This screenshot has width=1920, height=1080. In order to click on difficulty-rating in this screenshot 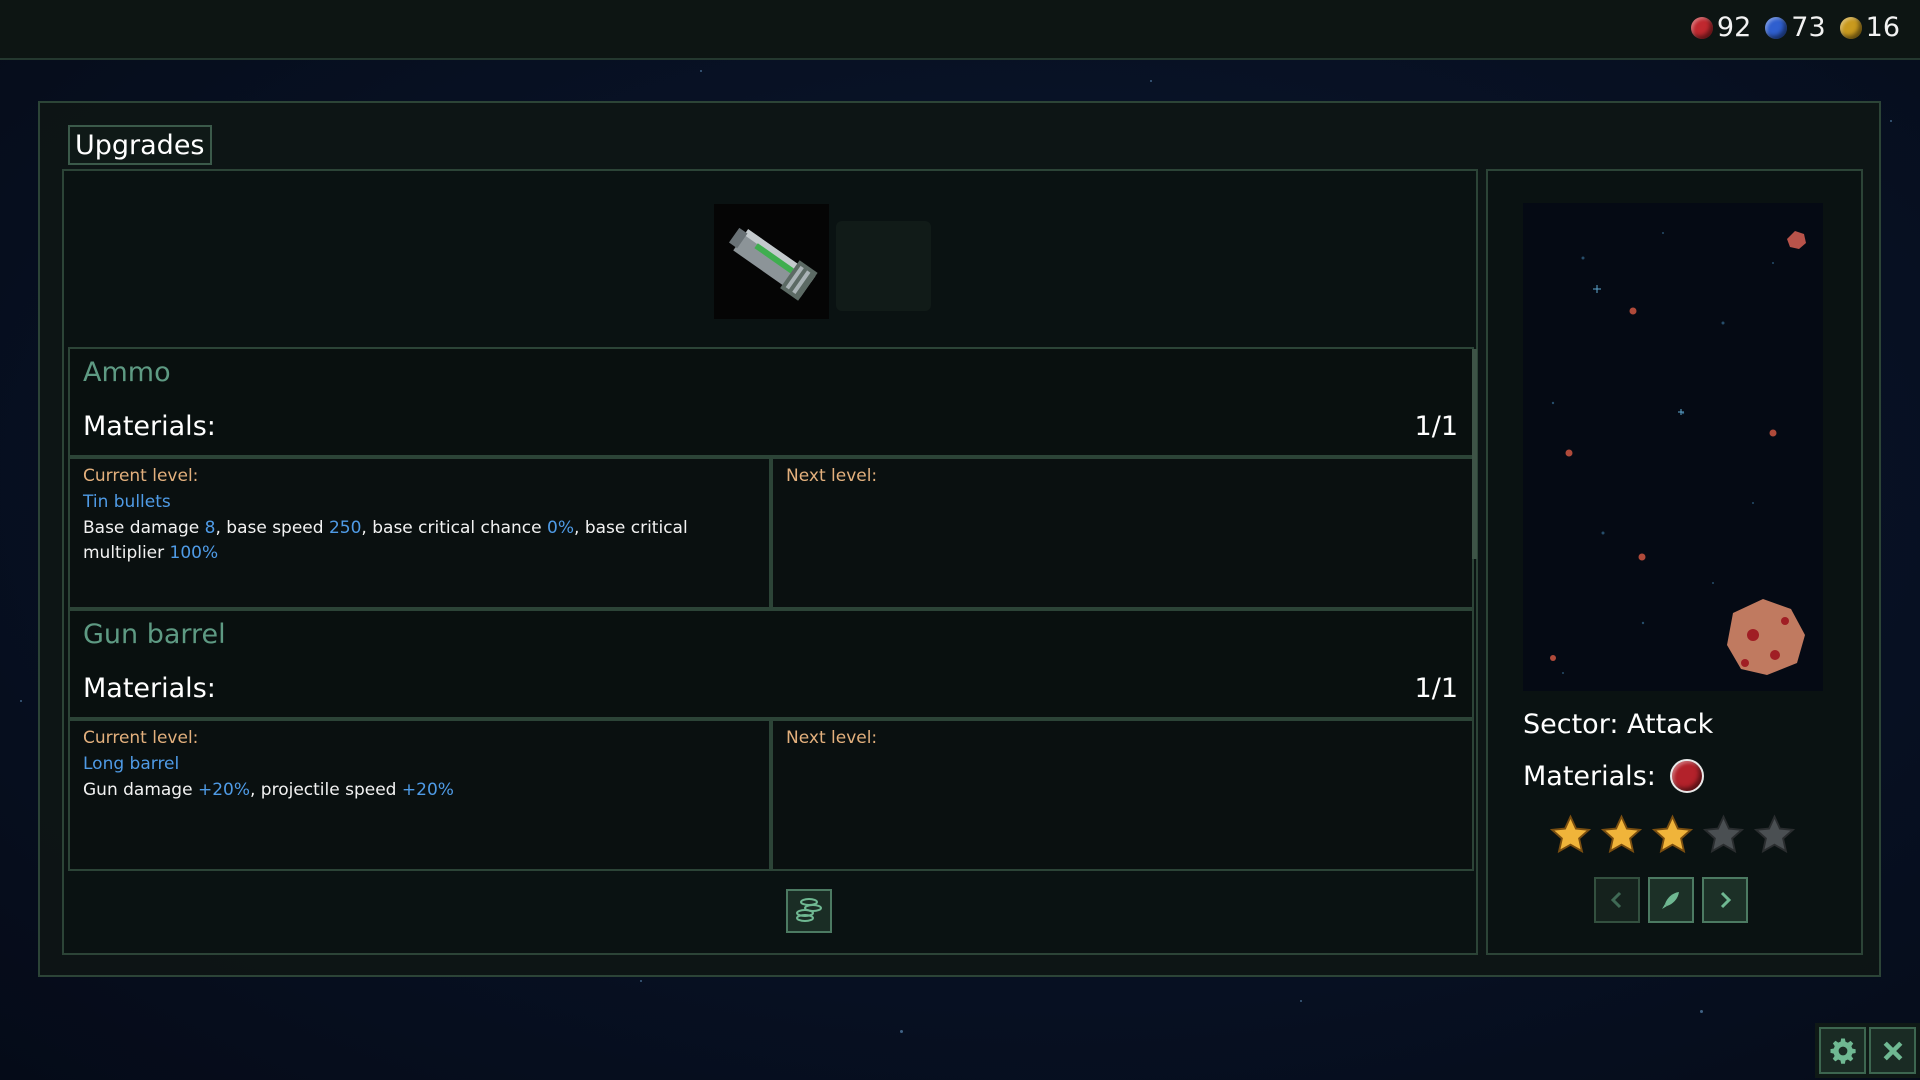, I will do `click(1672, 835)`.